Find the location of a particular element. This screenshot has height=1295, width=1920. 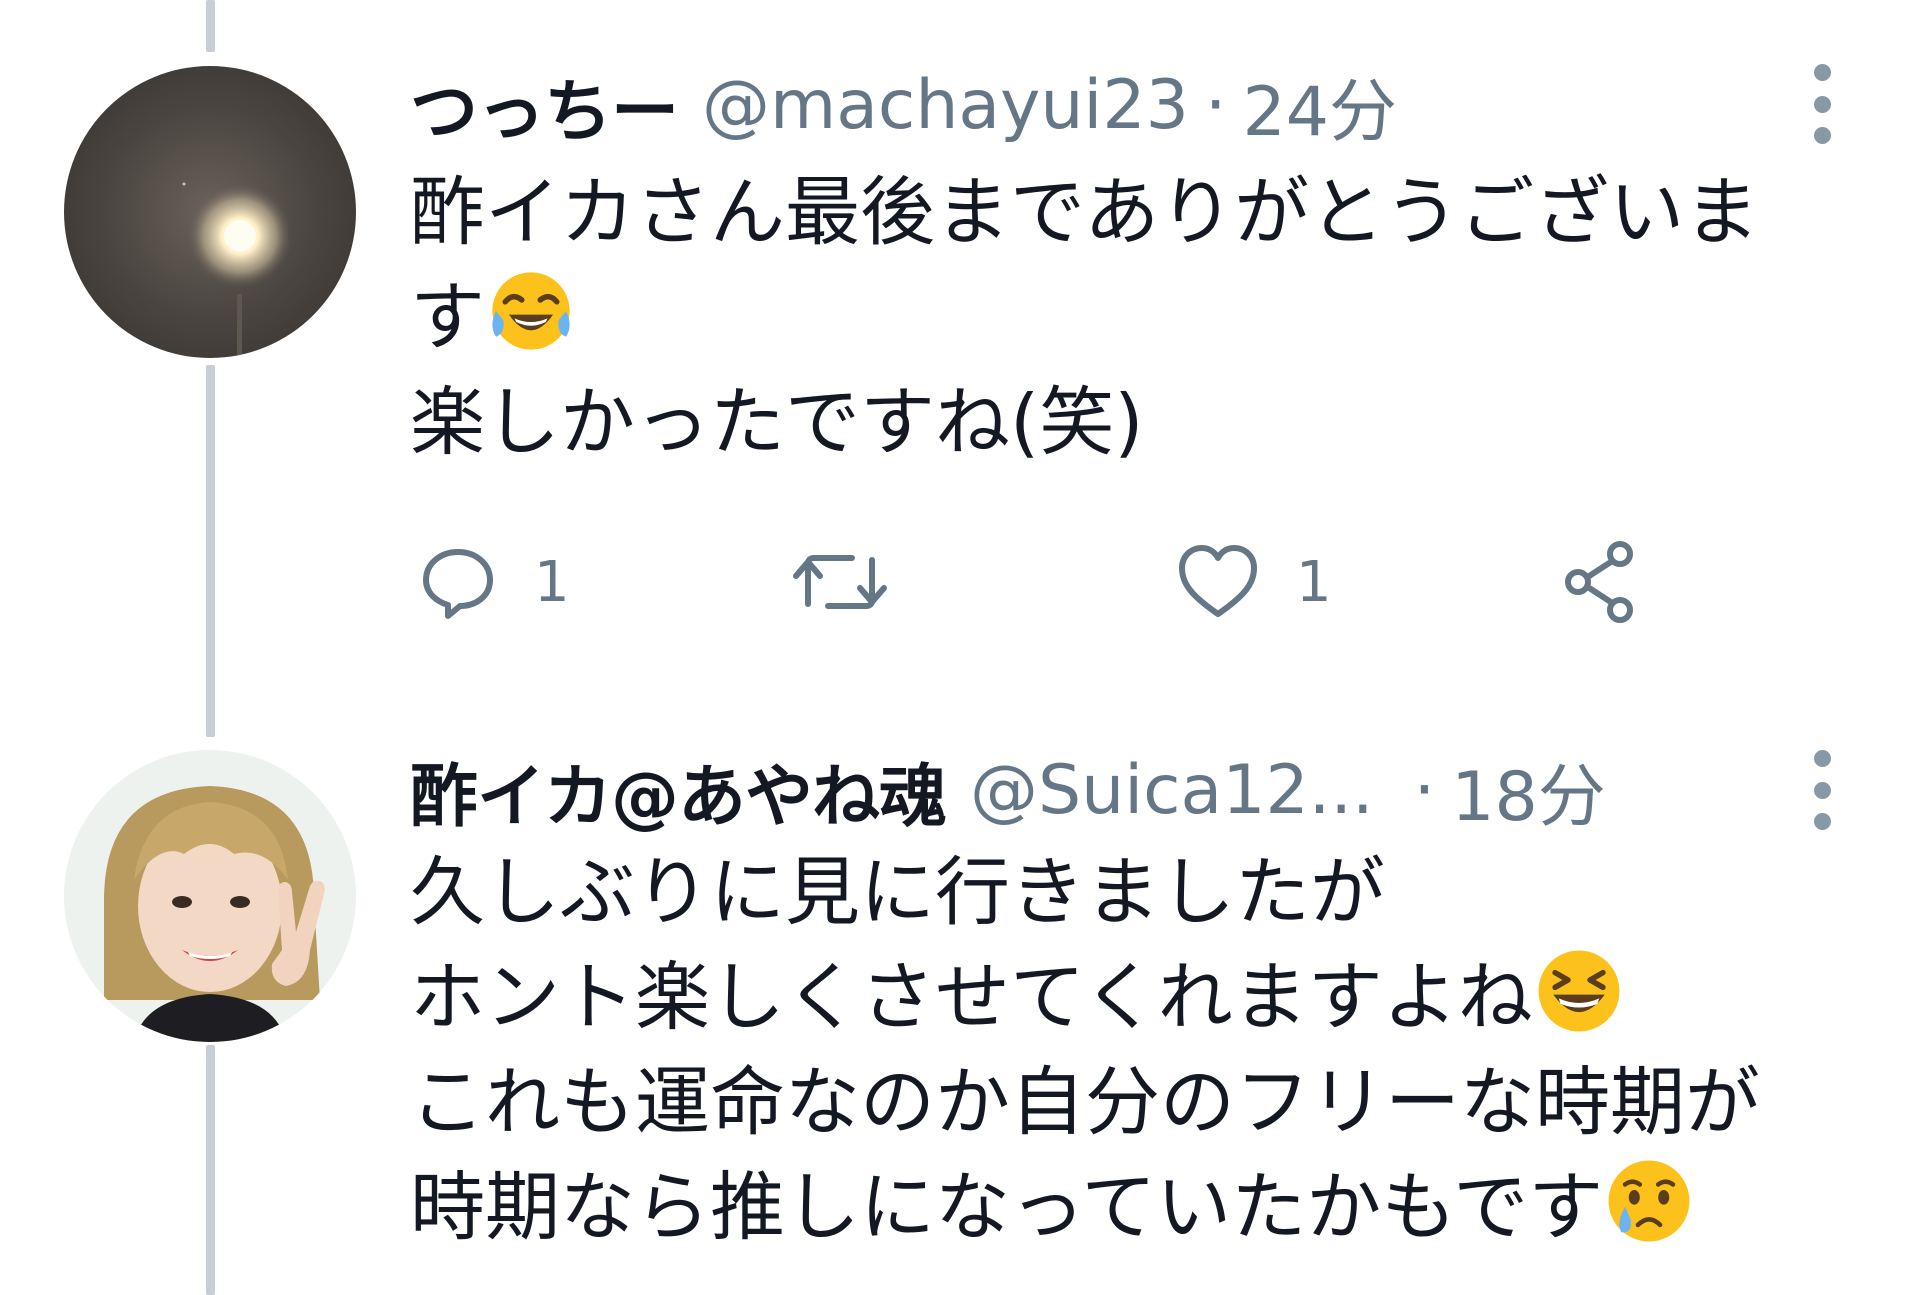

like-button: 1 is located at coordinates (1254, 582).